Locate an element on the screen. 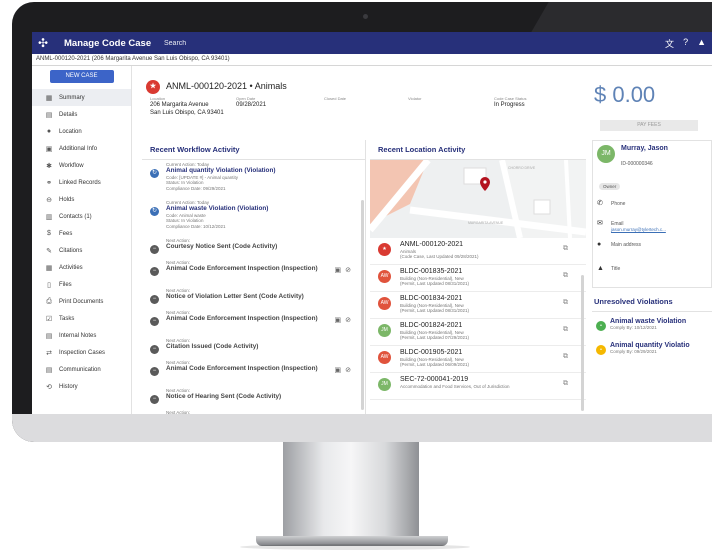 The height and width of the screenshot is (550, 712). new-case-button: NEW CASE is located at coordinates (81, 76).